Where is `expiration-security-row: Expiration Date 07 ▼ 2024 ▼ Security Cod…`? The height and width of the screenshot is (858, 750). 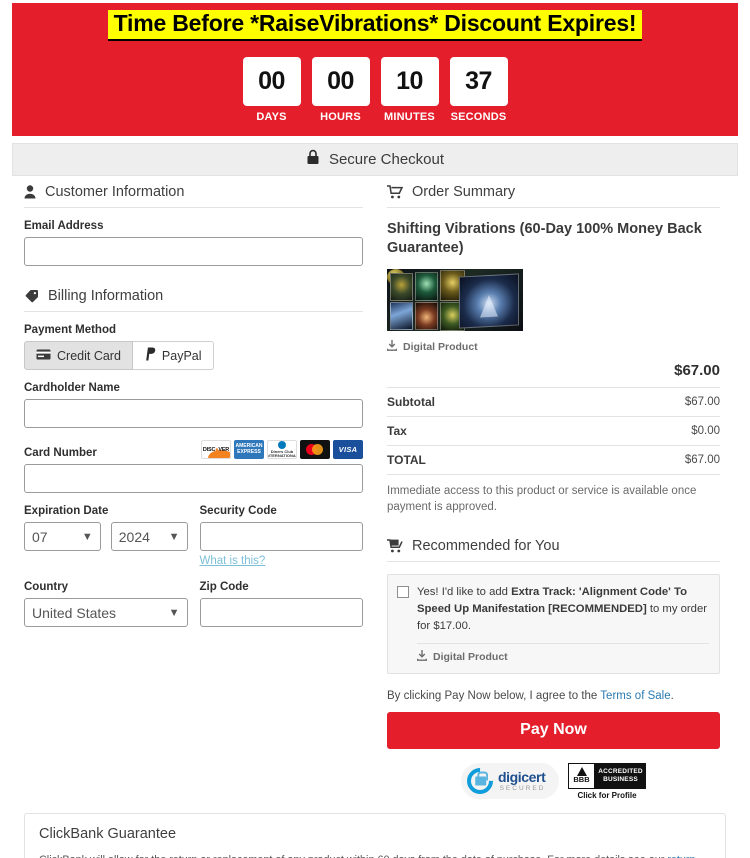
expiration-security-row: Expiration Date 07 ▼ 2024 ▼ Security Cod… is located at coordinates (193, 537).